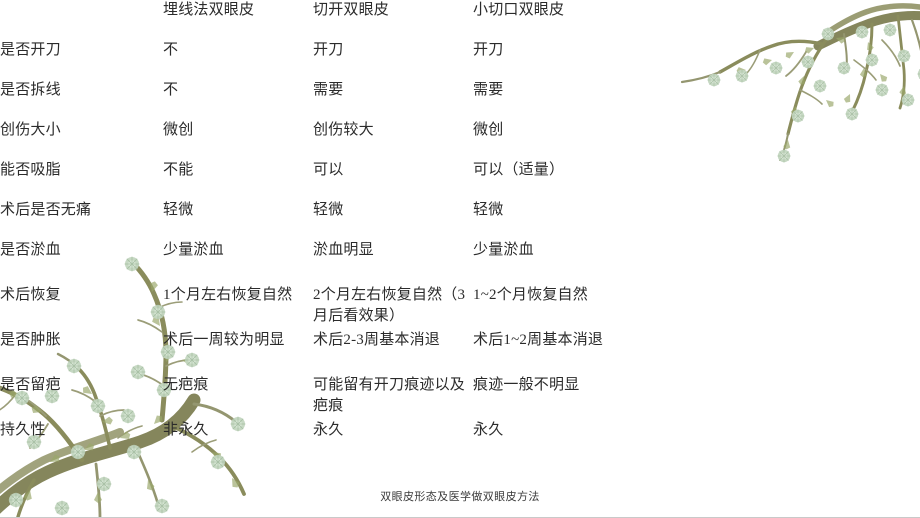 This screenshot has width=920, height=518. I want to click on table-row: 是否淤血 少量淤血 淤血明显 少量淤血, so click(314, 262).